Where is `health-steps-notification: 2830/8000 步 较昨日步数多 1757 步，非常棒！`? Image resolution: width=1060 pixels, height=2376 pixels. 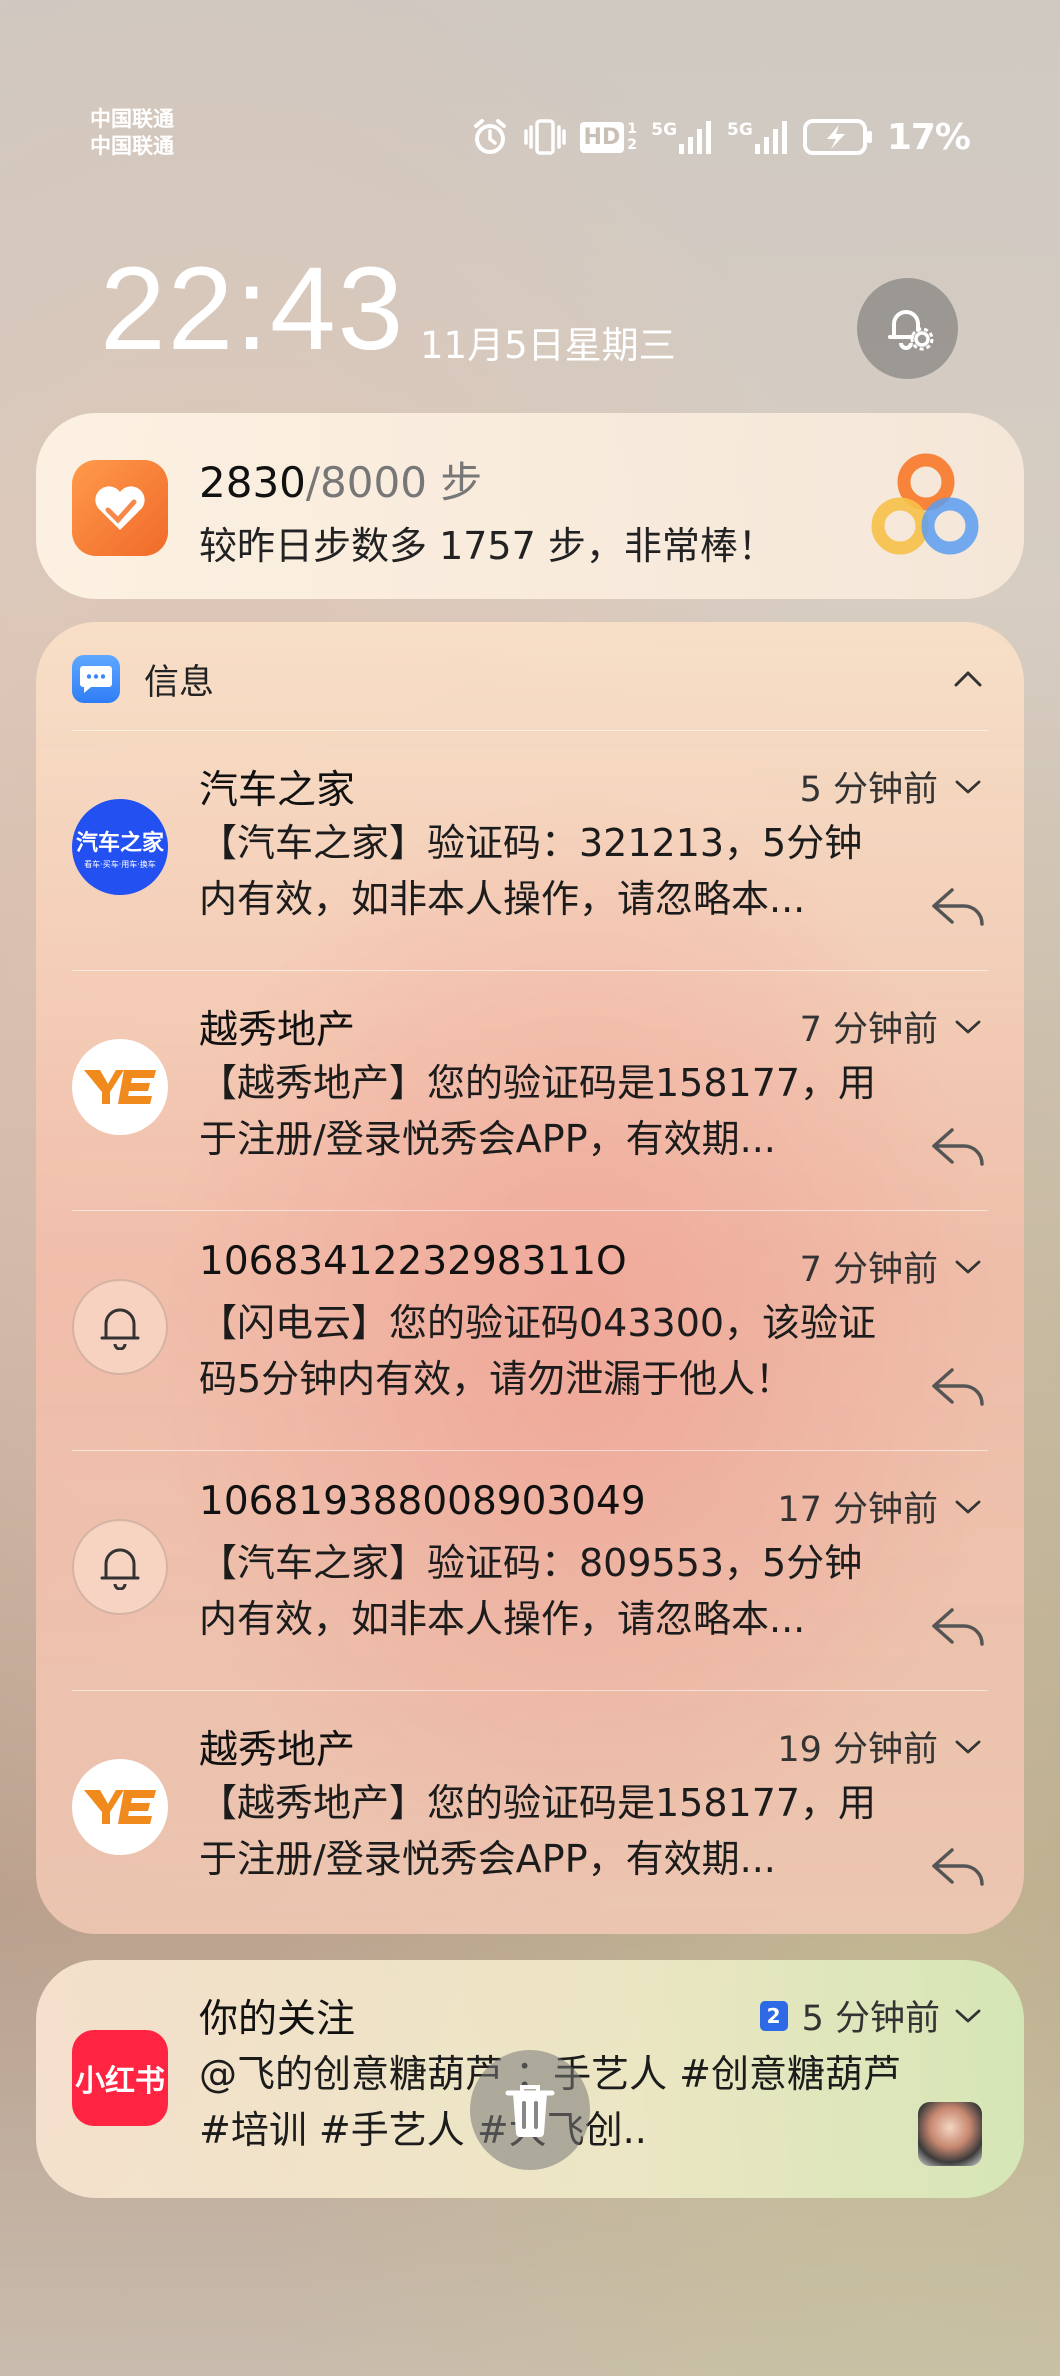 health-steps-notification: 2830/8000 步 较昨日步数多 1757 步，非常棒！ is located at coordinates (530, 506).